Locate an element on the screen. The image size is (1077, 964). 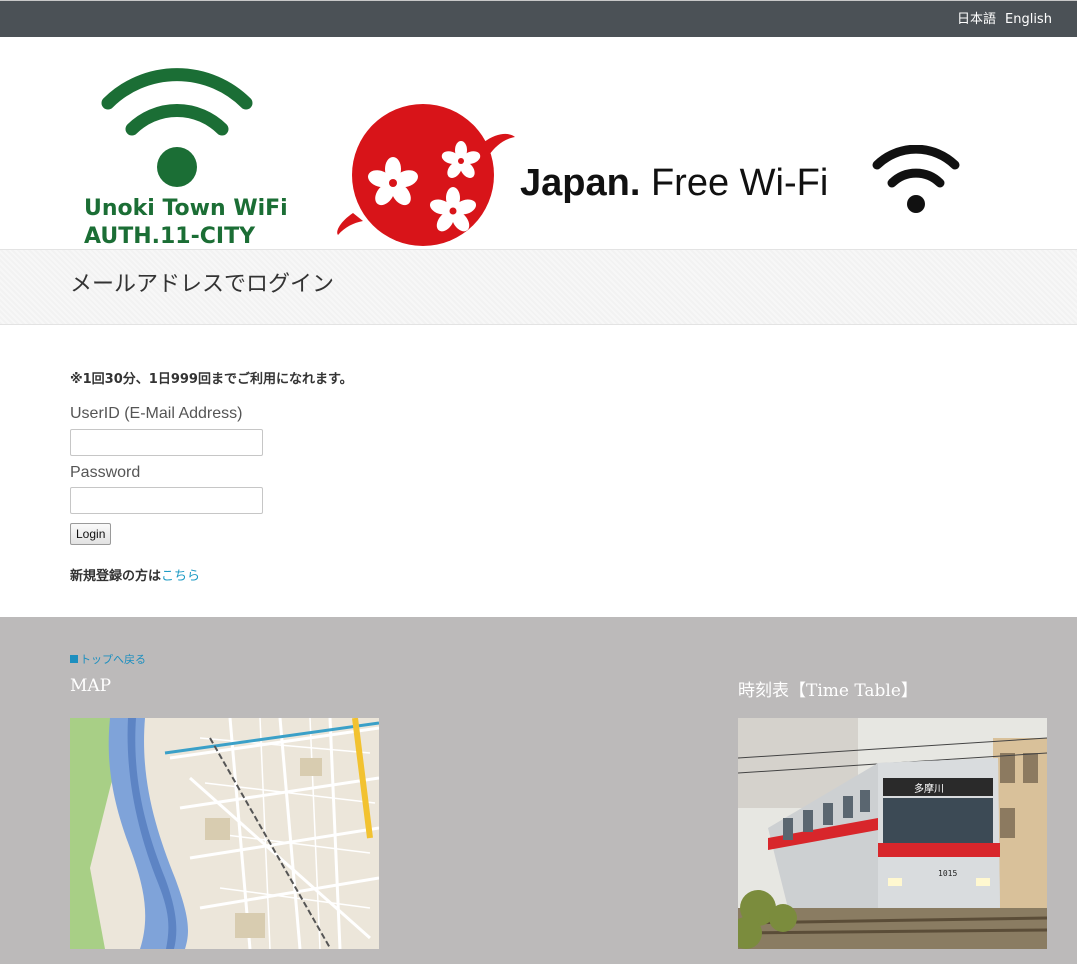
password-input is located at coordinates (166, 500).